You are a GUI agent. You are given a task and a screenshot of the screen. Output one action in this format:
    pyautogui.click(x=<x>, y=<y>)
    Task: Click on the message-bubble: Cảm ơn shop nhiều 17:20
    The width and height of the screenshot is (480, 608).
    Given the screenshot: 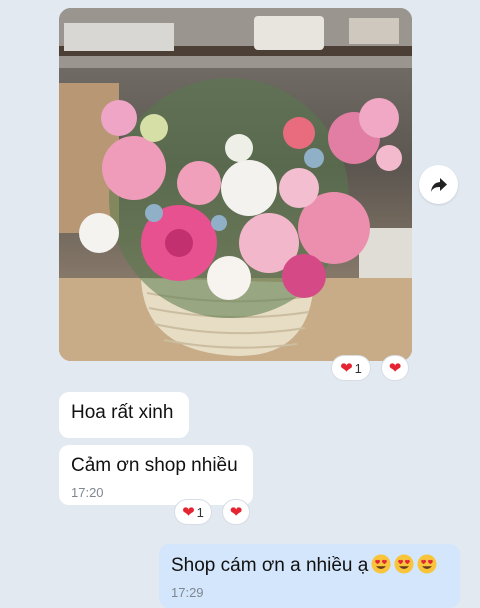 What is the action you would take?
    pyautogui.click(x=156, y=475)
    